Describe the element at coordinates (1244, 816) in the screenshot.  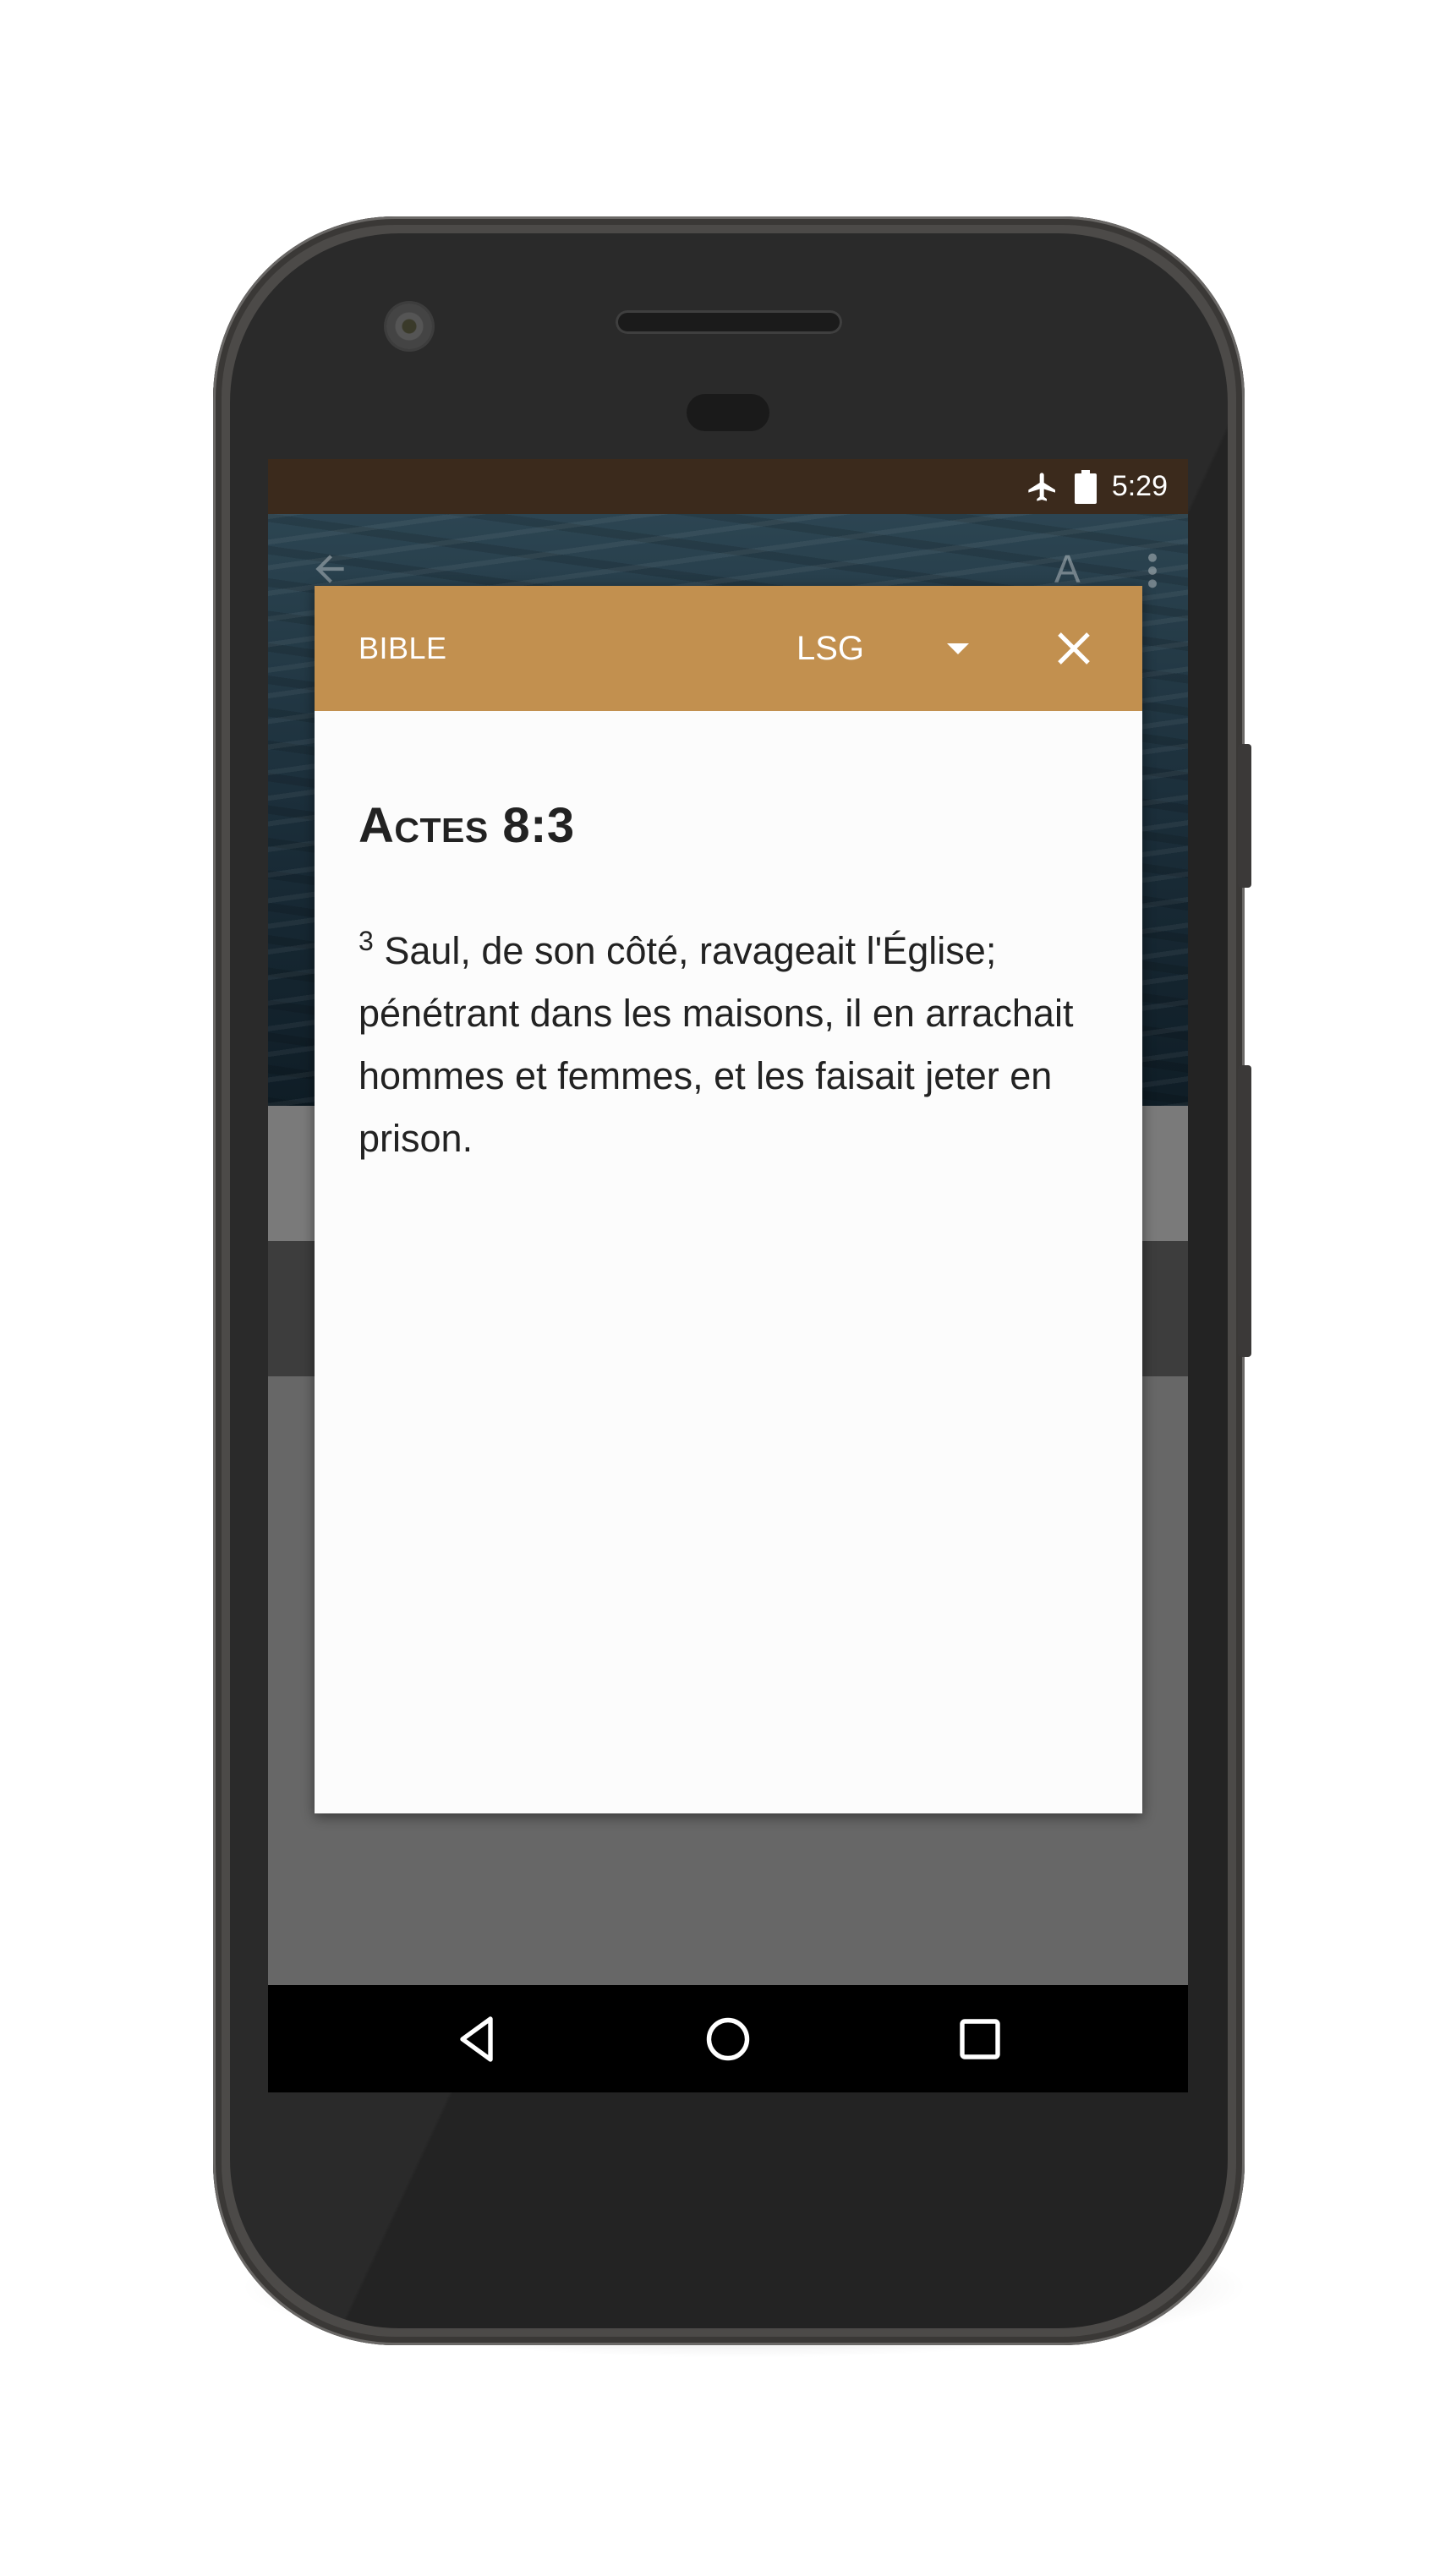
I see `power-button` at that location.